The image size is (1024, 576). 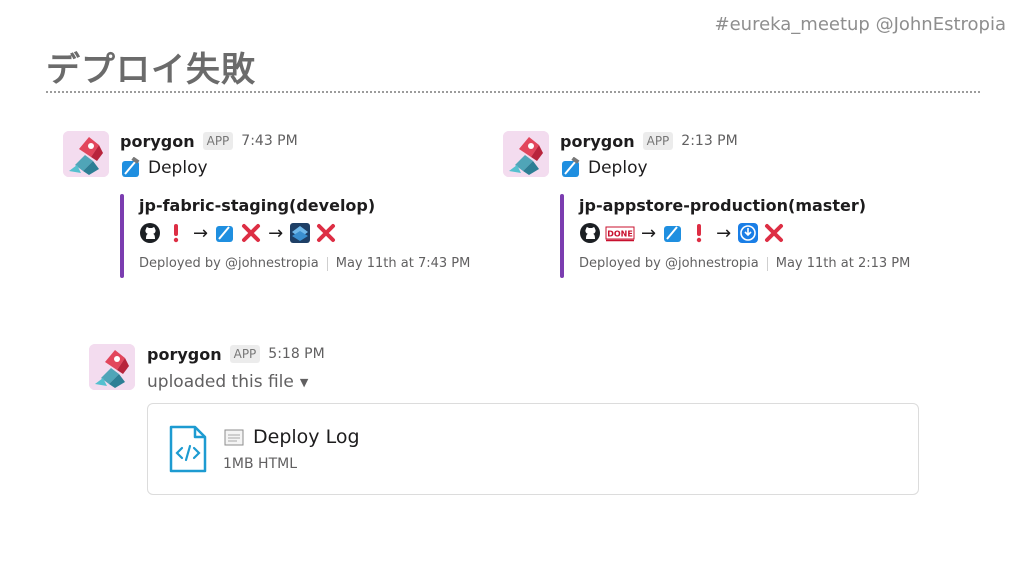 I want to click on file-name: Deploy Log, so click(x=306, y=437).